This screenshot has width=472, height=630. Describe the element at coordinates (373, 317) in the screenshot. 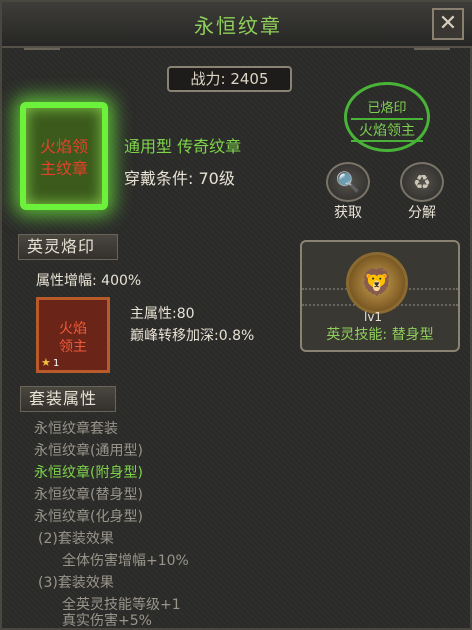

I see `spirit-level: lv1` at that location.